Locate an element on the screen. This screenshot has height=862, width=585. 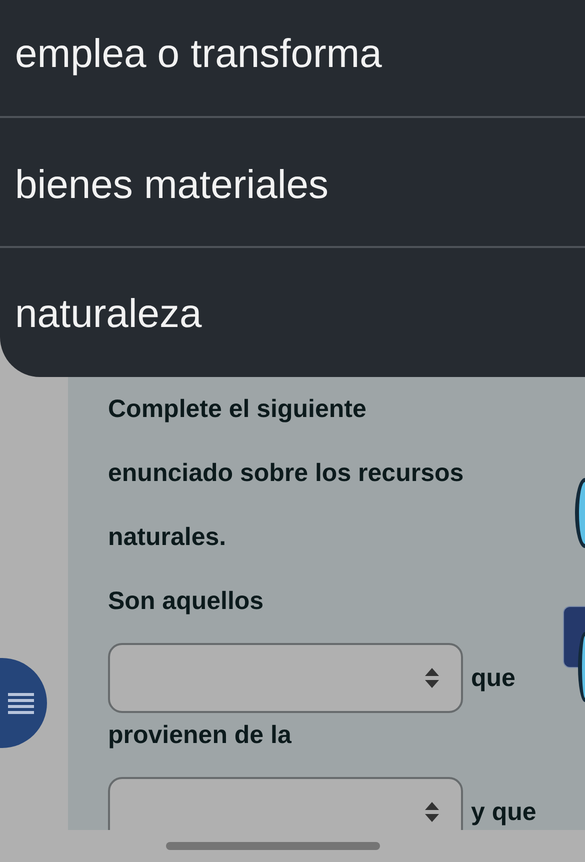
menu-icon is located at coordinates (21, 703).